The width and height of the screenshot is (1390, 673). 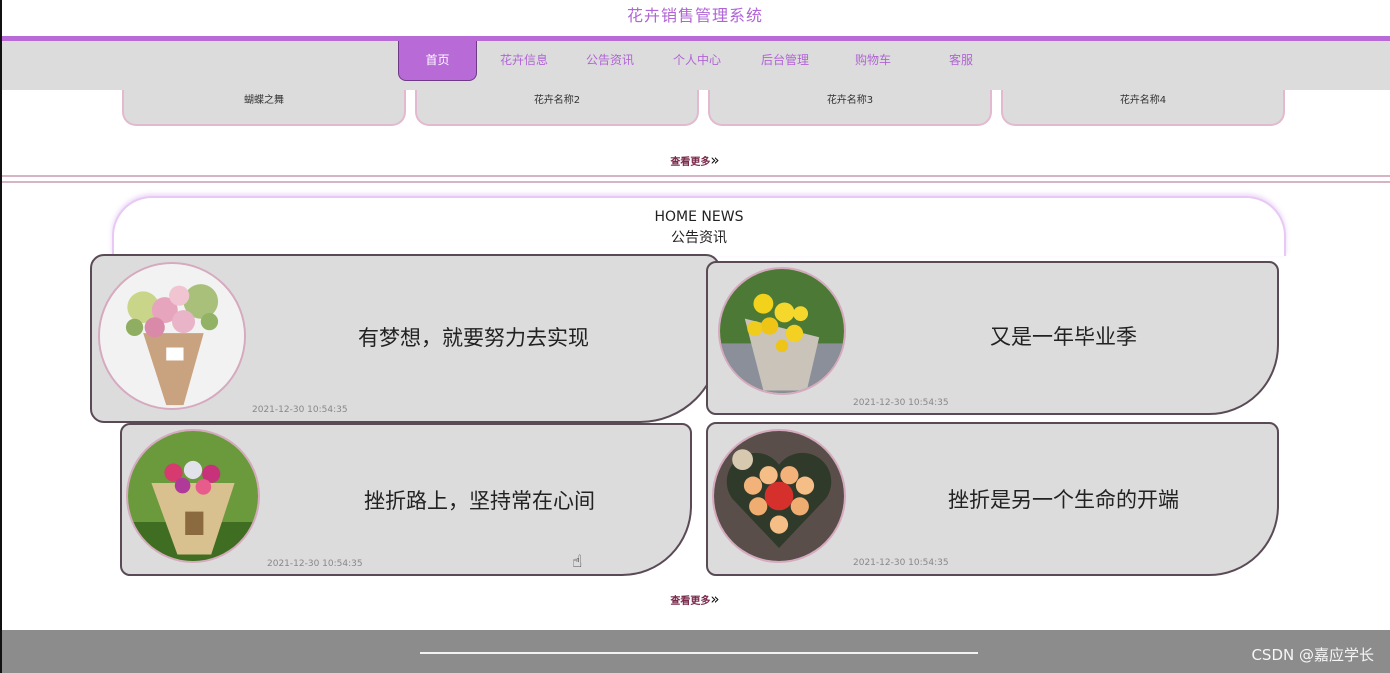 I want to click on news-card: 有梦想，就要努力去实现 2021-12-30 10:54:35, so click(x=405, y=338).